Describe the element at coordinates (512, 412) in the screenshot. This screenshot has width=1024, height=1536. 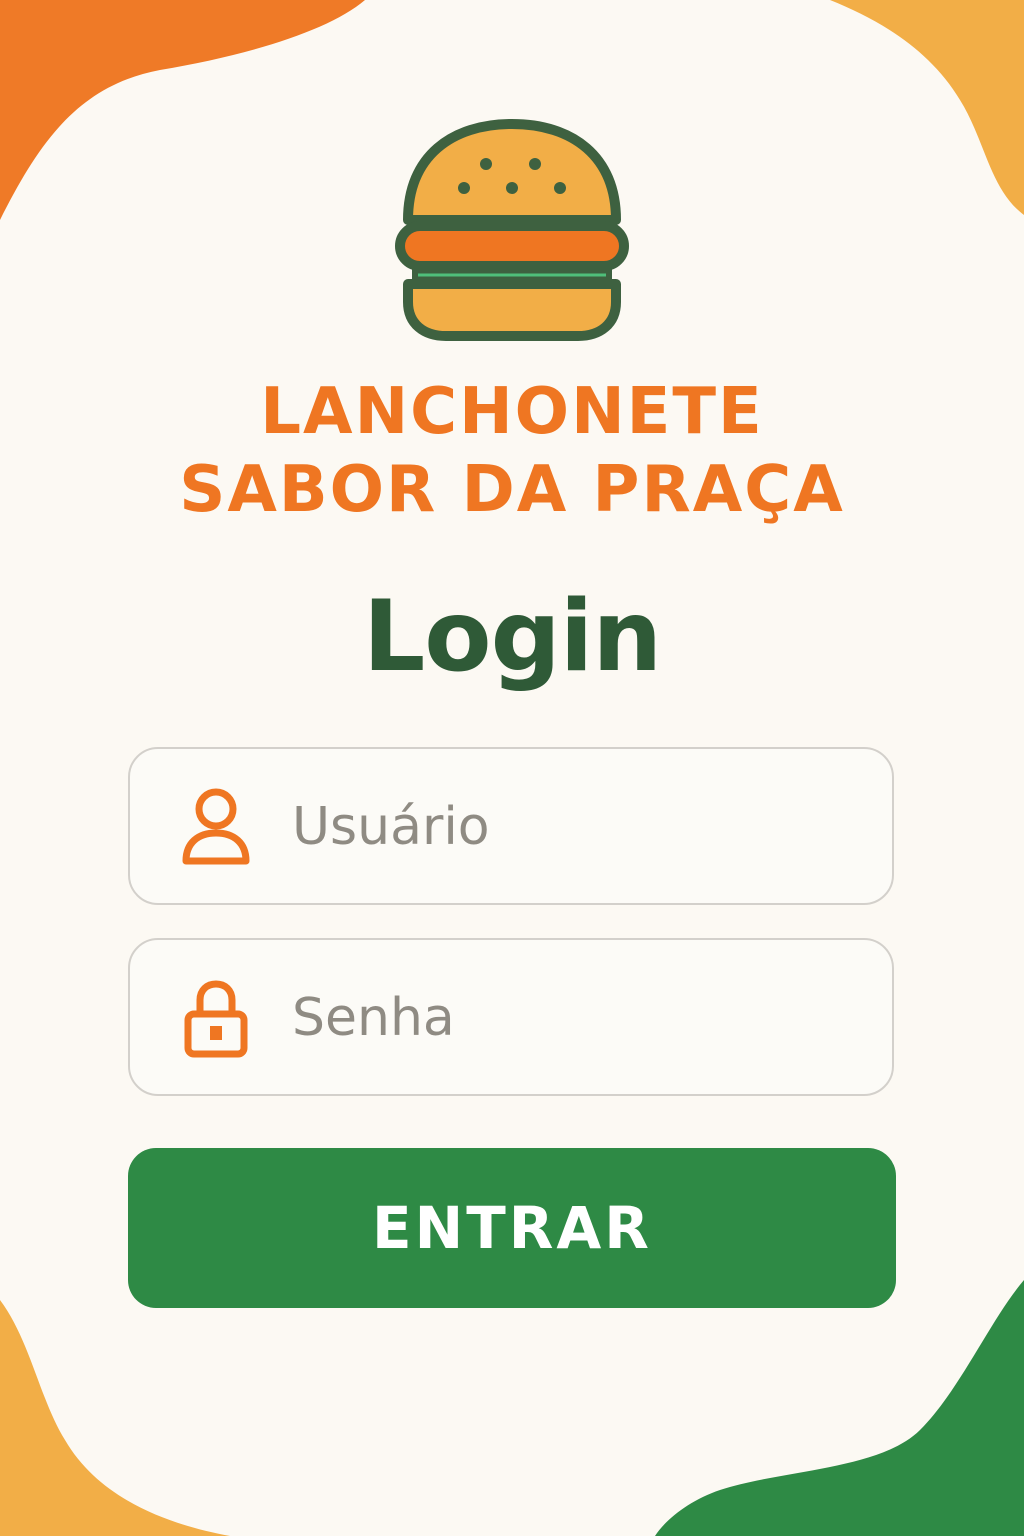
I see `brand-name-line-1: LANCHONETE` at that location.